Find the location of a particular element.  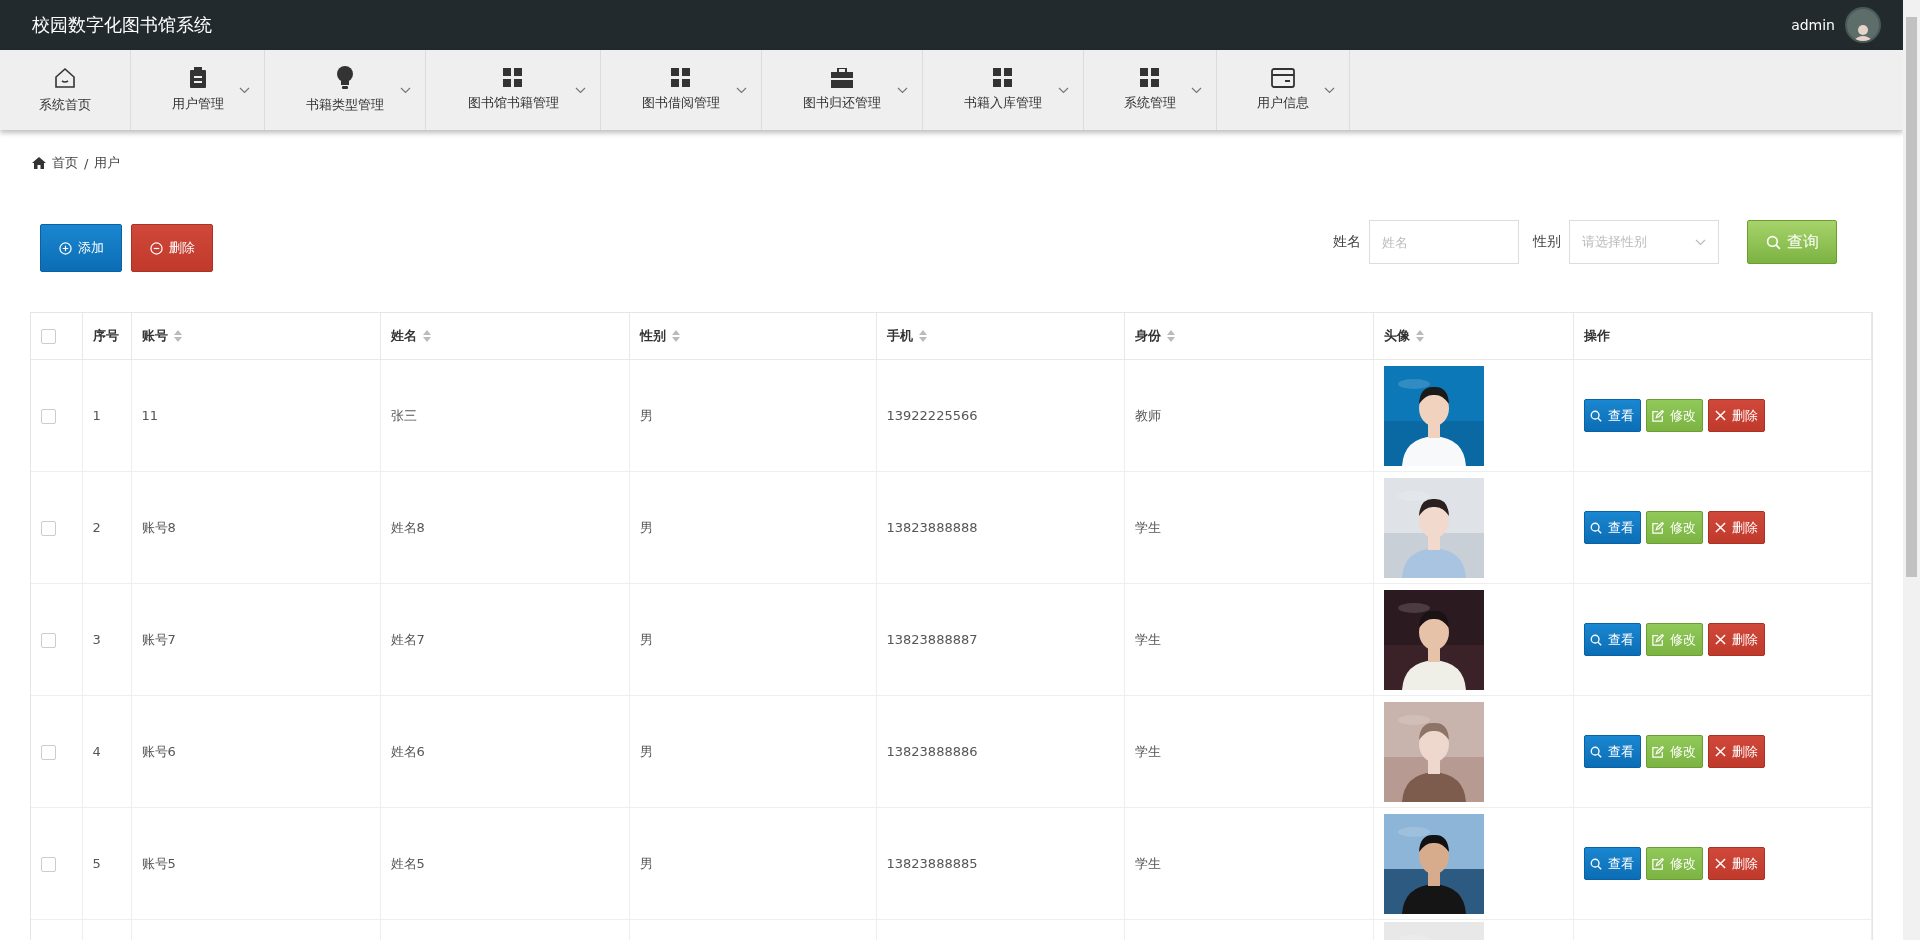

column-header: 姓名 is located at coordinates (403, 336).